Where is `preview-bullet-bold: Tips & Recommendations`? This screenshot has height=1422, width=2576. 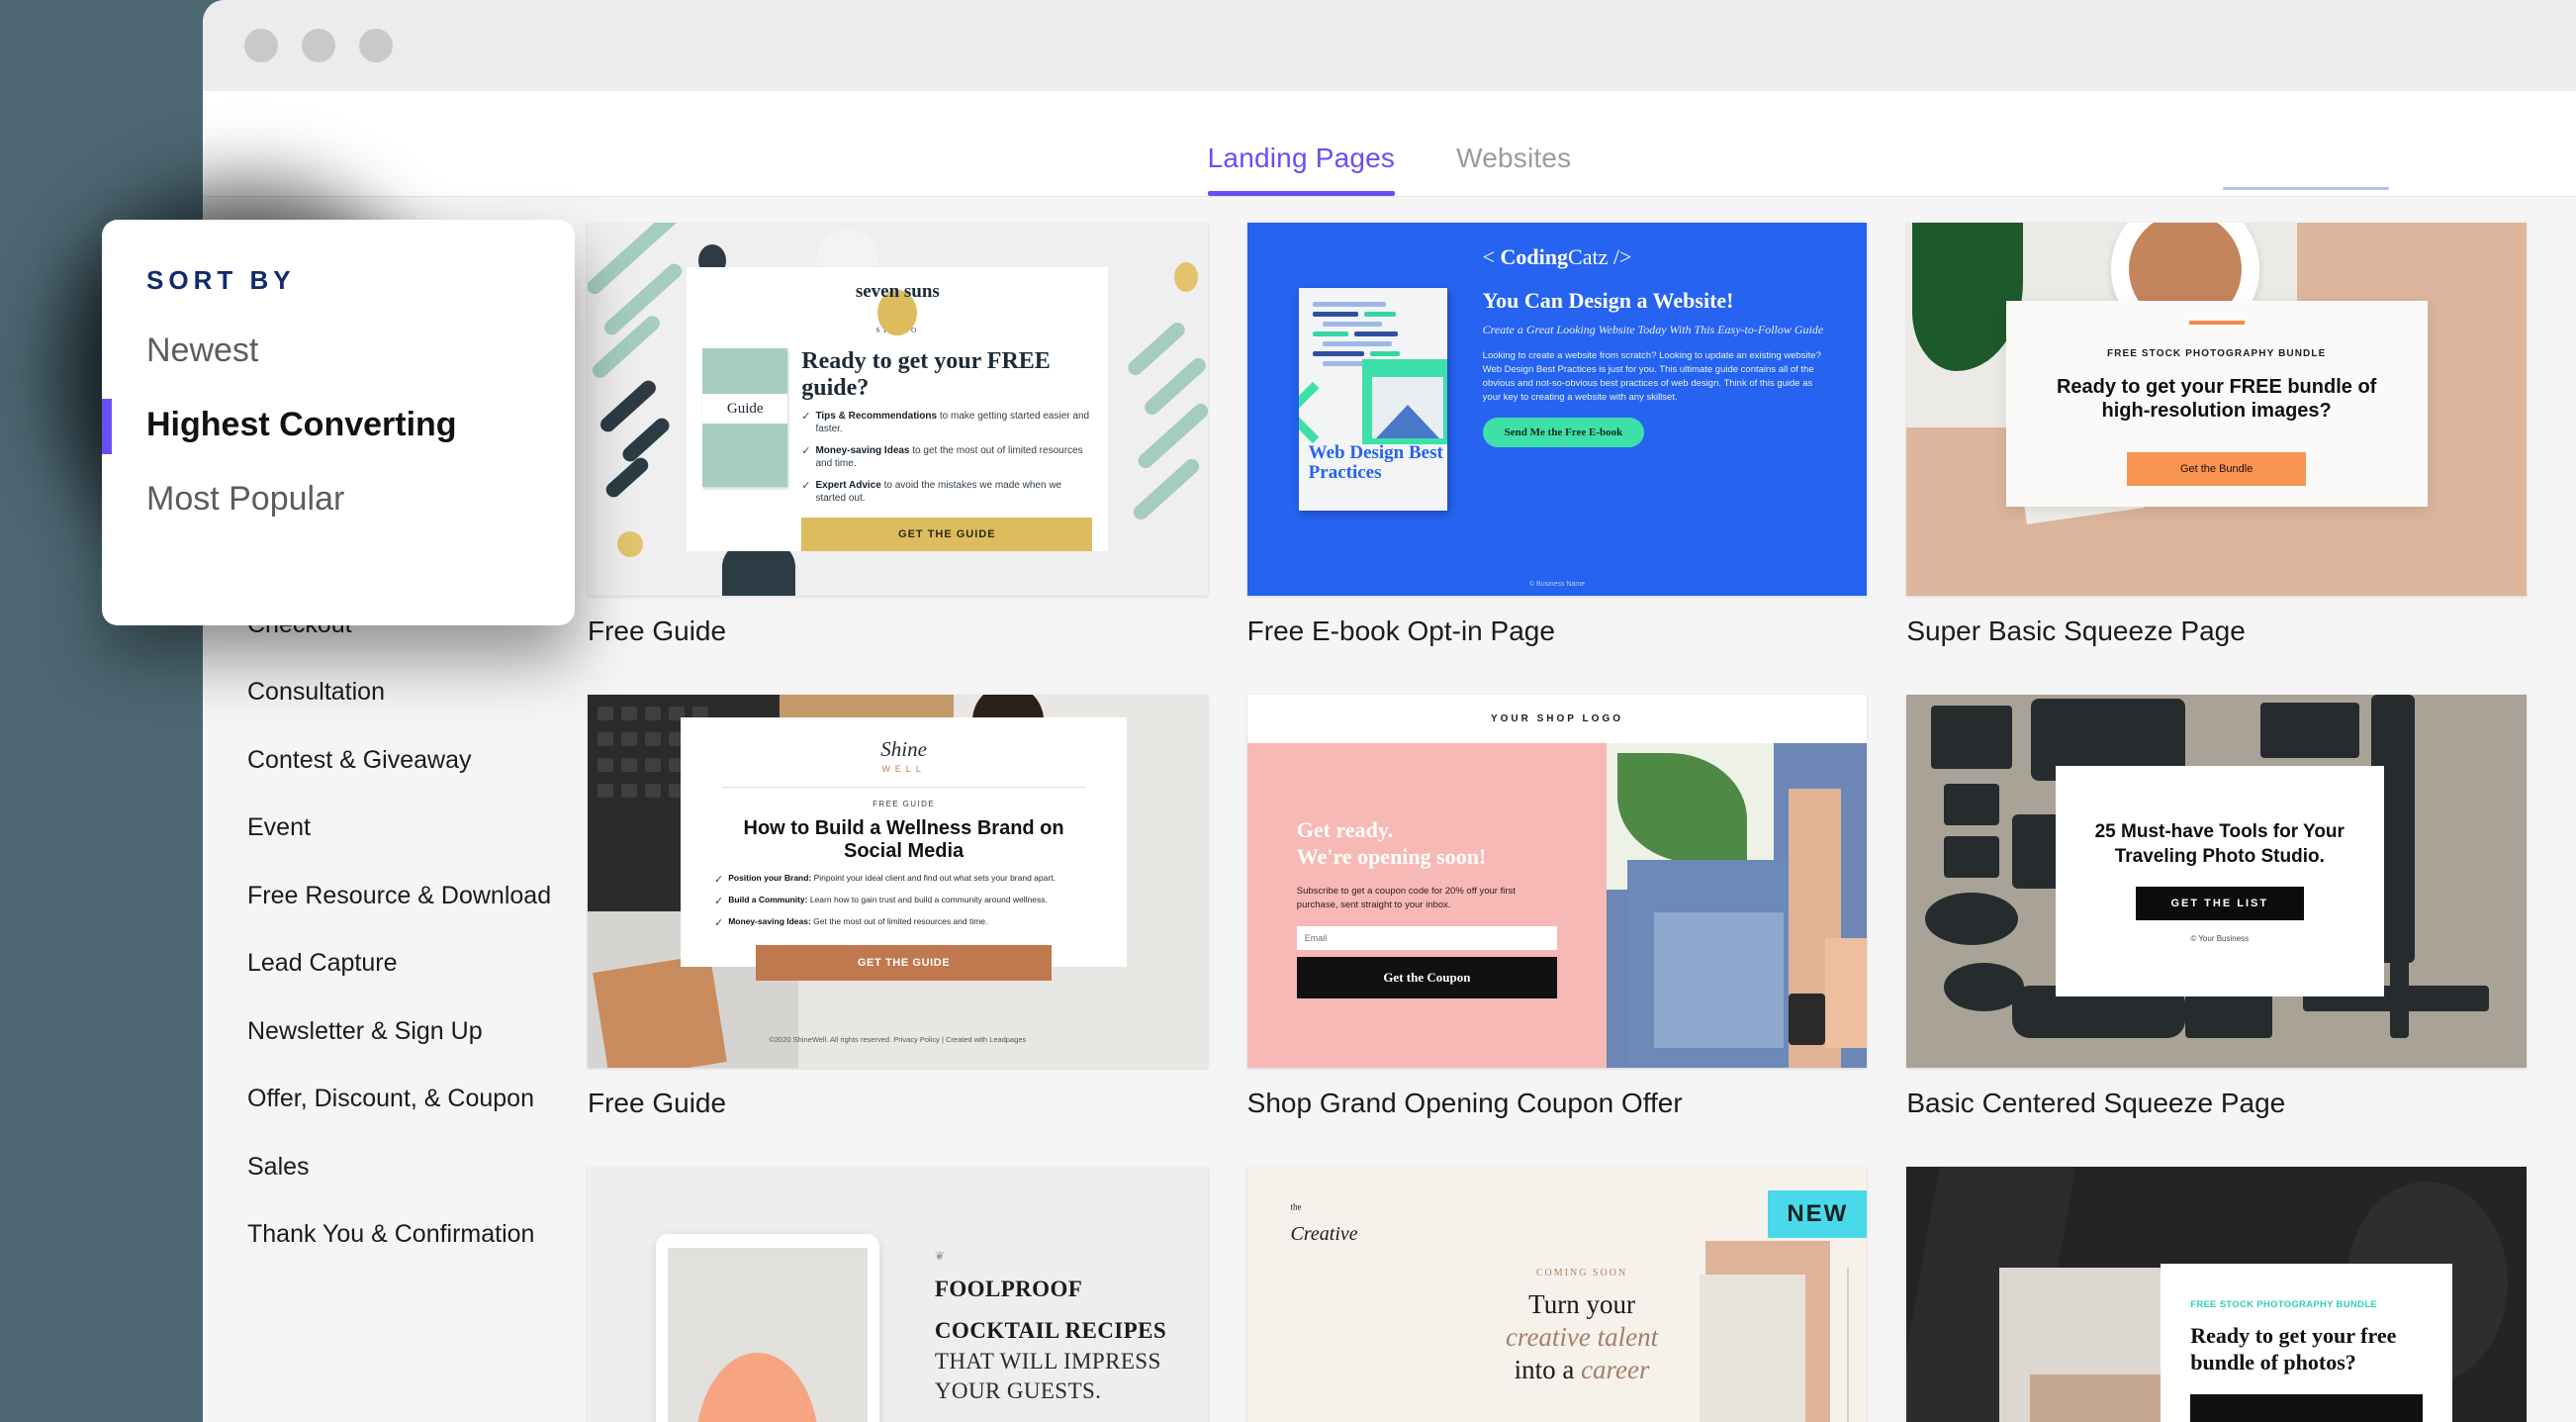
preview-bullet-bold: Tips & Recommendations is located at coordinates (876, 416).